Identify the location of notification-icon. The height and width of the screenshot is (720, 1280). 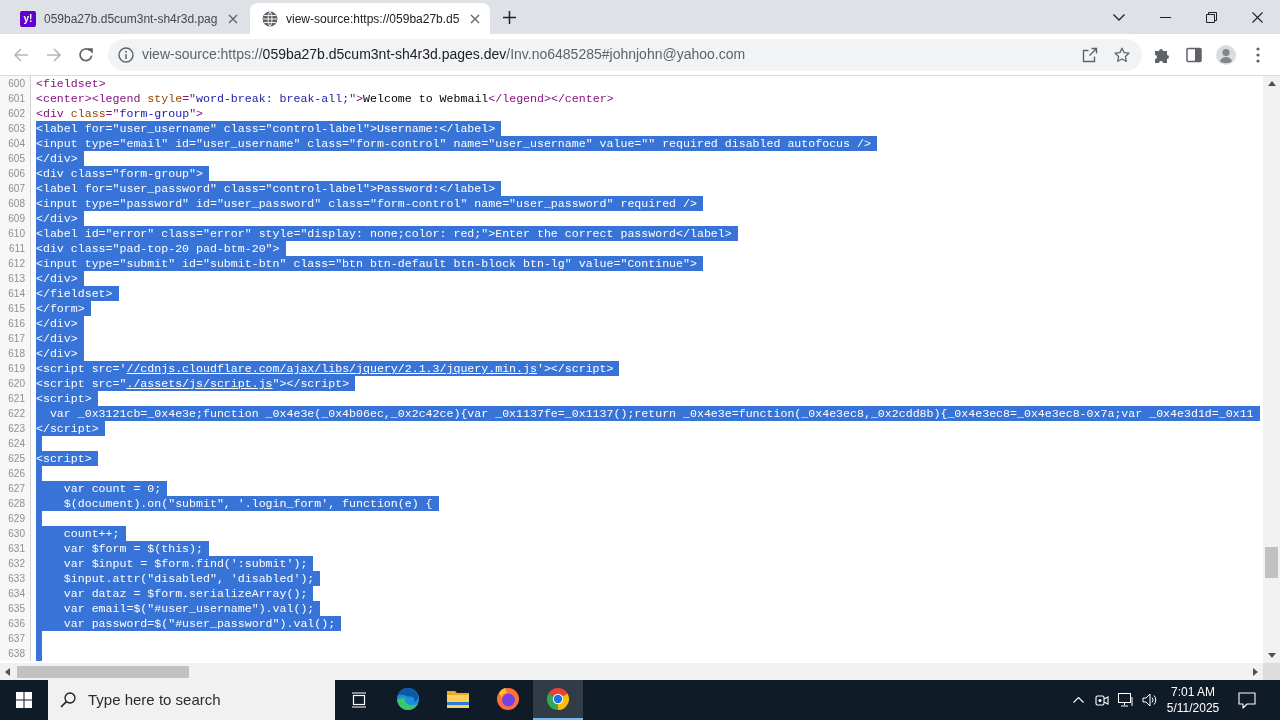
(1247, 700).